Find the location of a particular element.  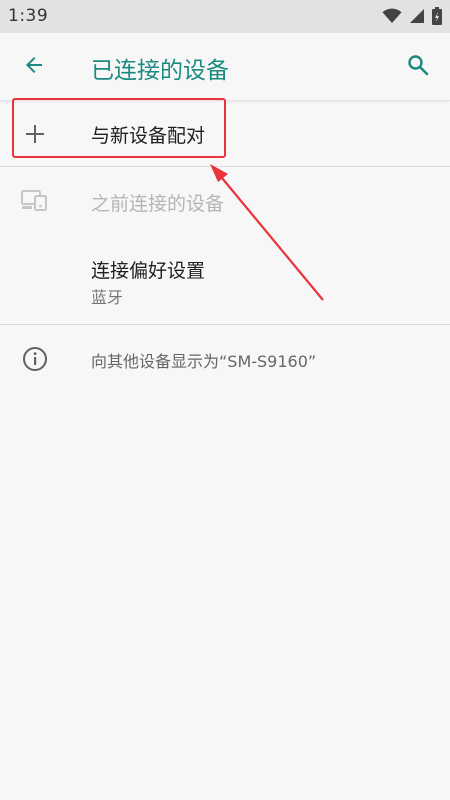

status-bar: 1:39 is located at coordinates (225, 16).